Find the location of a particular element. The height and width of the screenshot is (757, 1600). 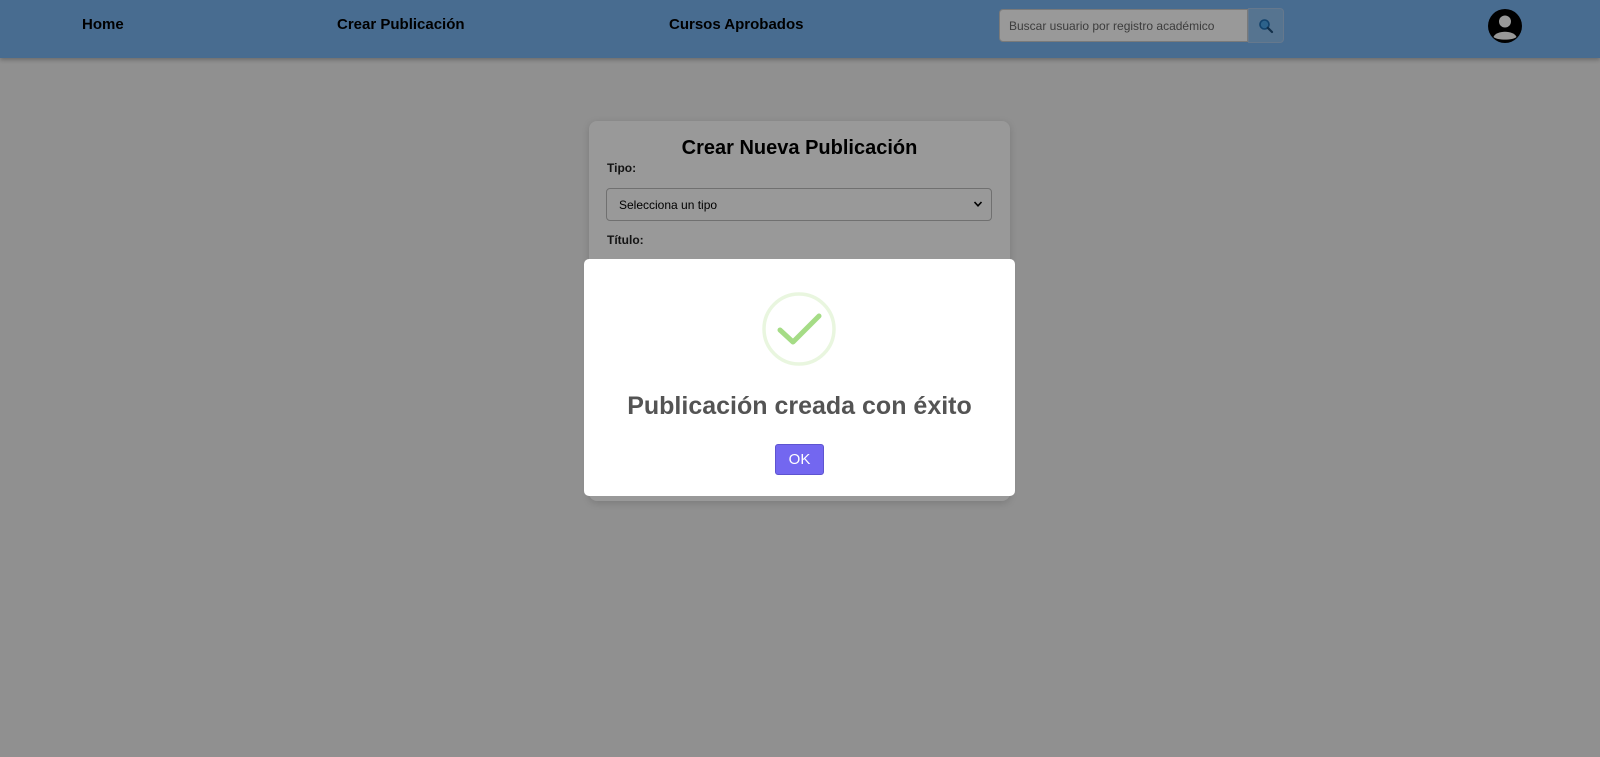

ok-button: OK is located at coordinates (799, 459).